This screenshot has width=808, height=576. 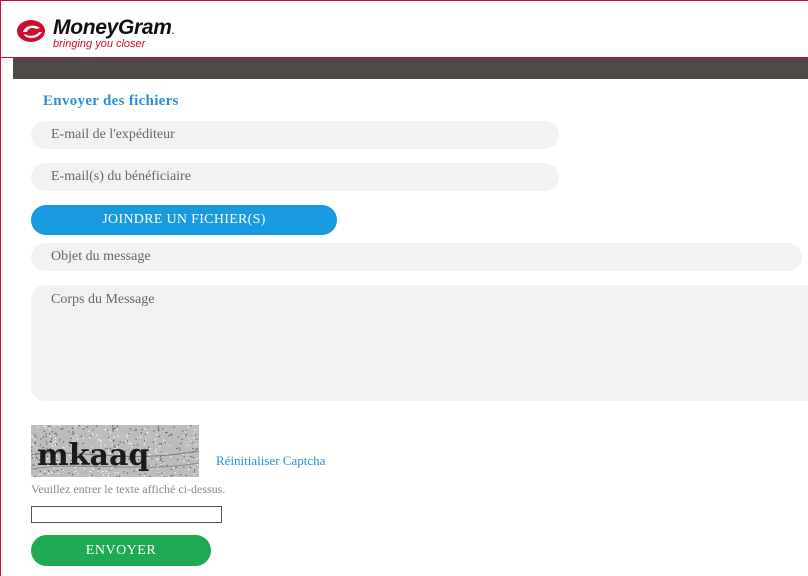 I want to click on reset-captcha-link: Réinitialiser Captcha, so click(x=270, y=461).